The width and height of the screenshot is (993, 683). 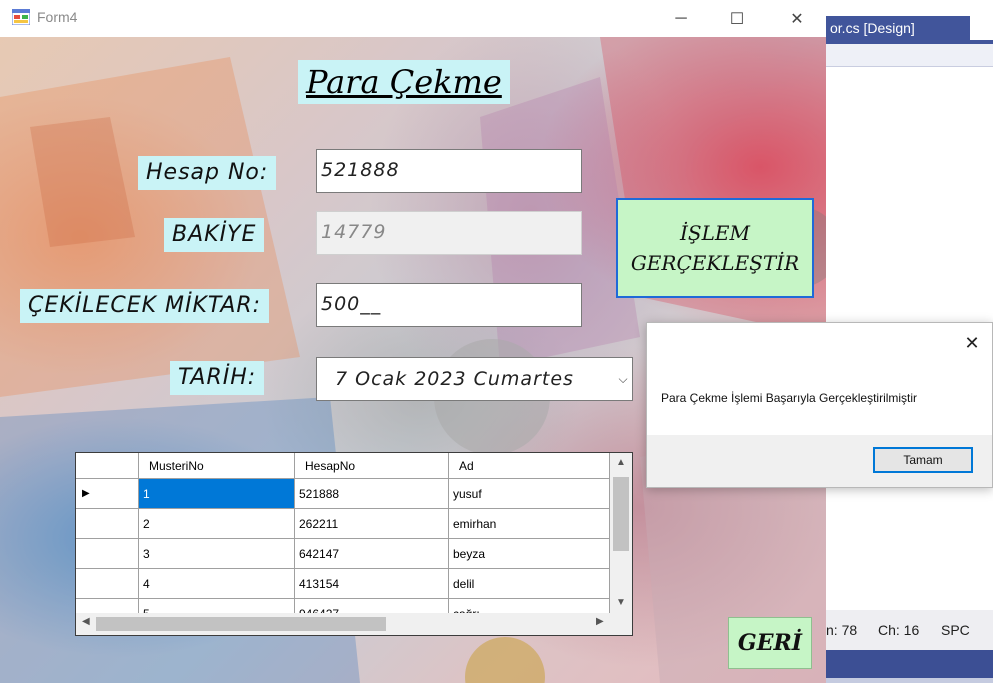 I want to click on scroll-right-icon: ▶, so click(x=600, y=621).